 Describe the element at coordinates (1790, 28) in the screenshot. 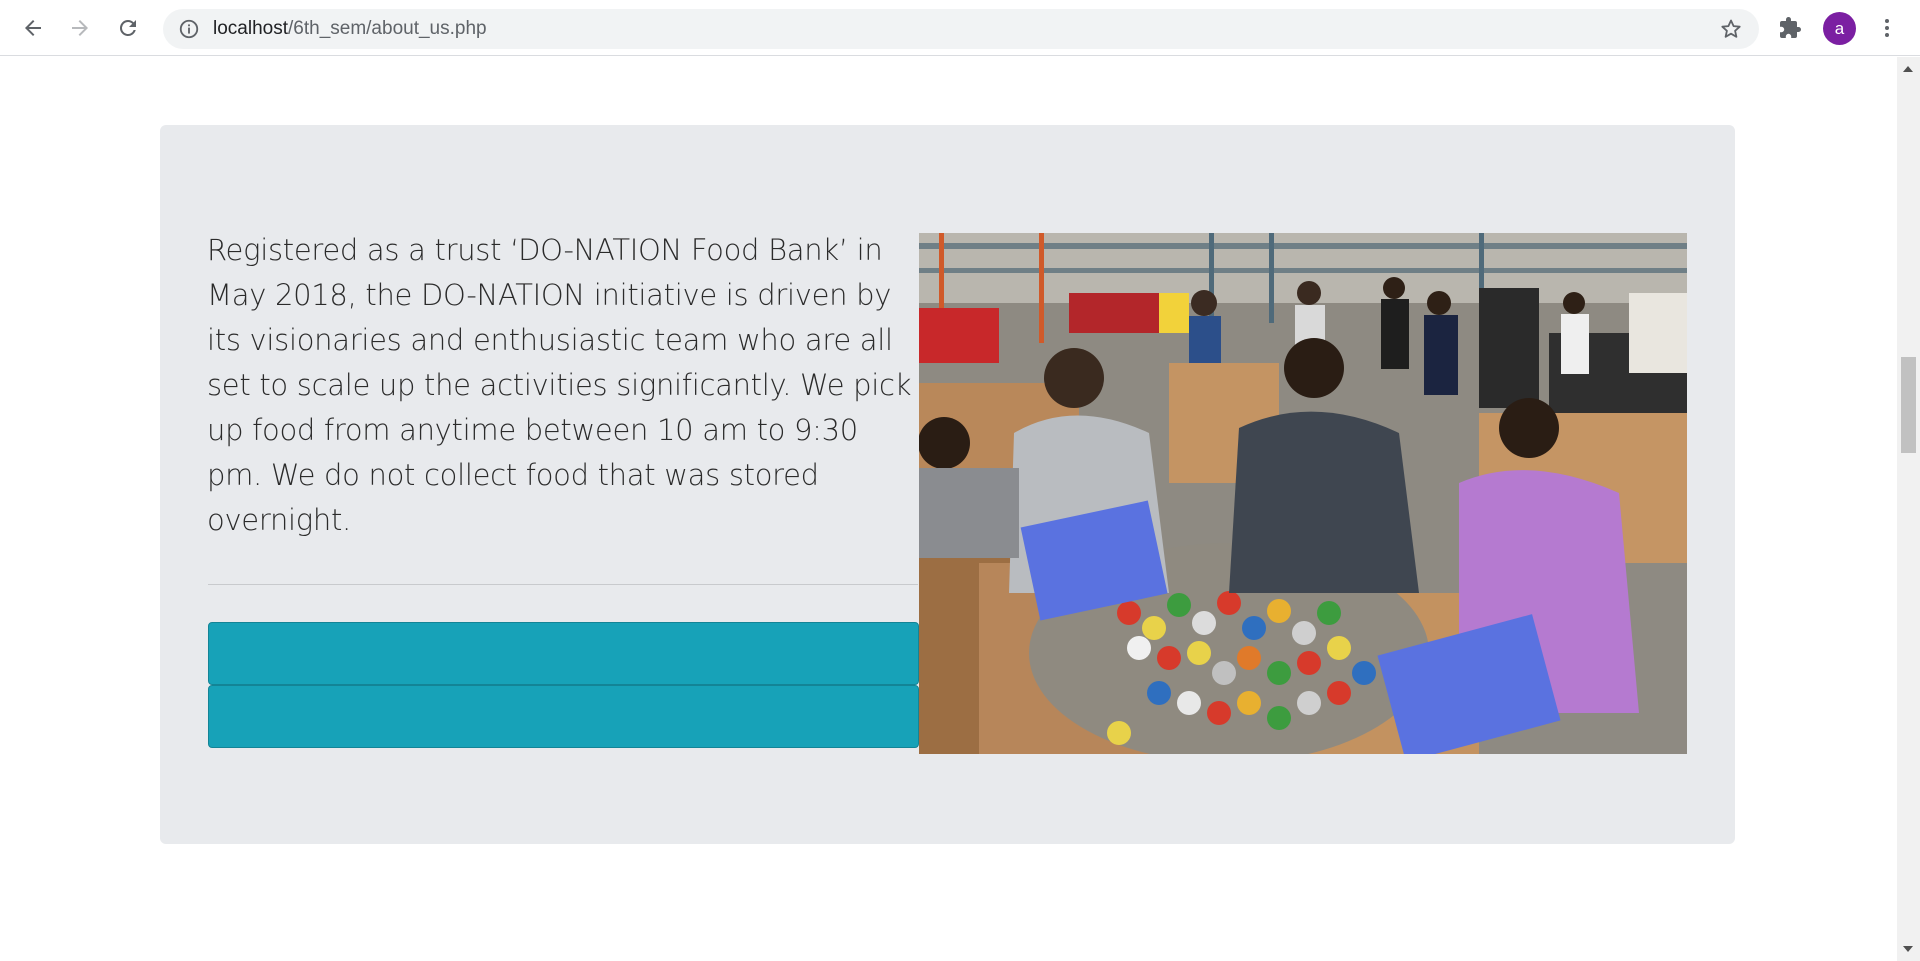

I see `puzzle-icon` at that location.